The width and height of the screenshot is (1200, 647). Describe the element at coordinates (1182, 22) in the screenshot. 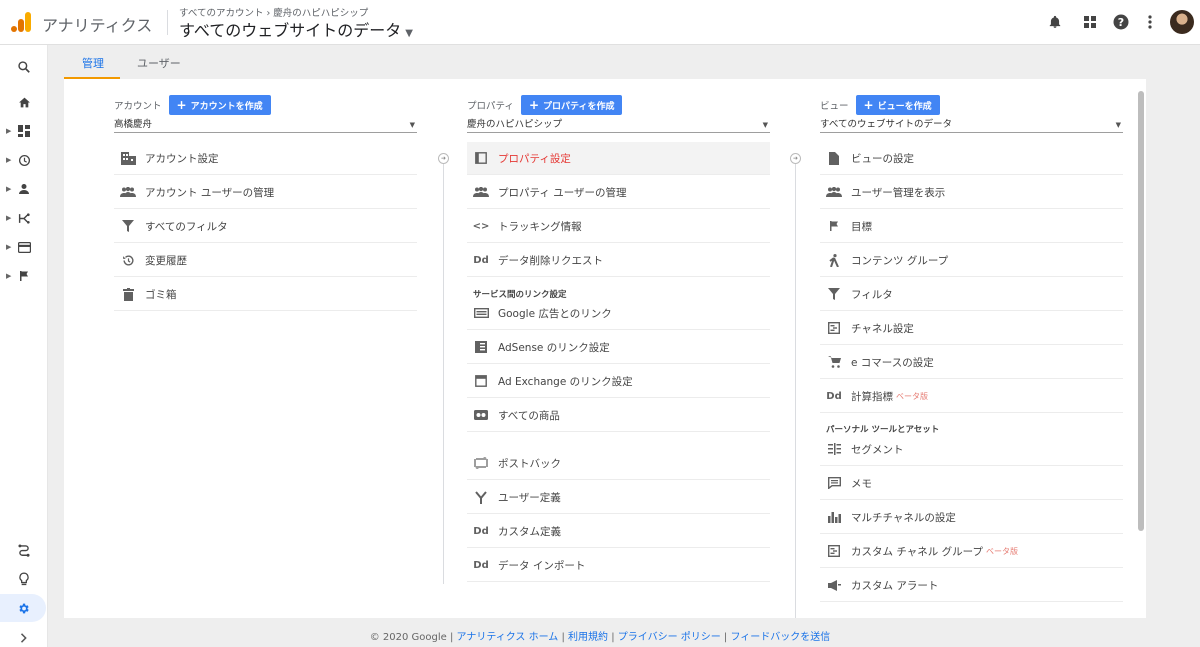

I see `avatar` at that location.